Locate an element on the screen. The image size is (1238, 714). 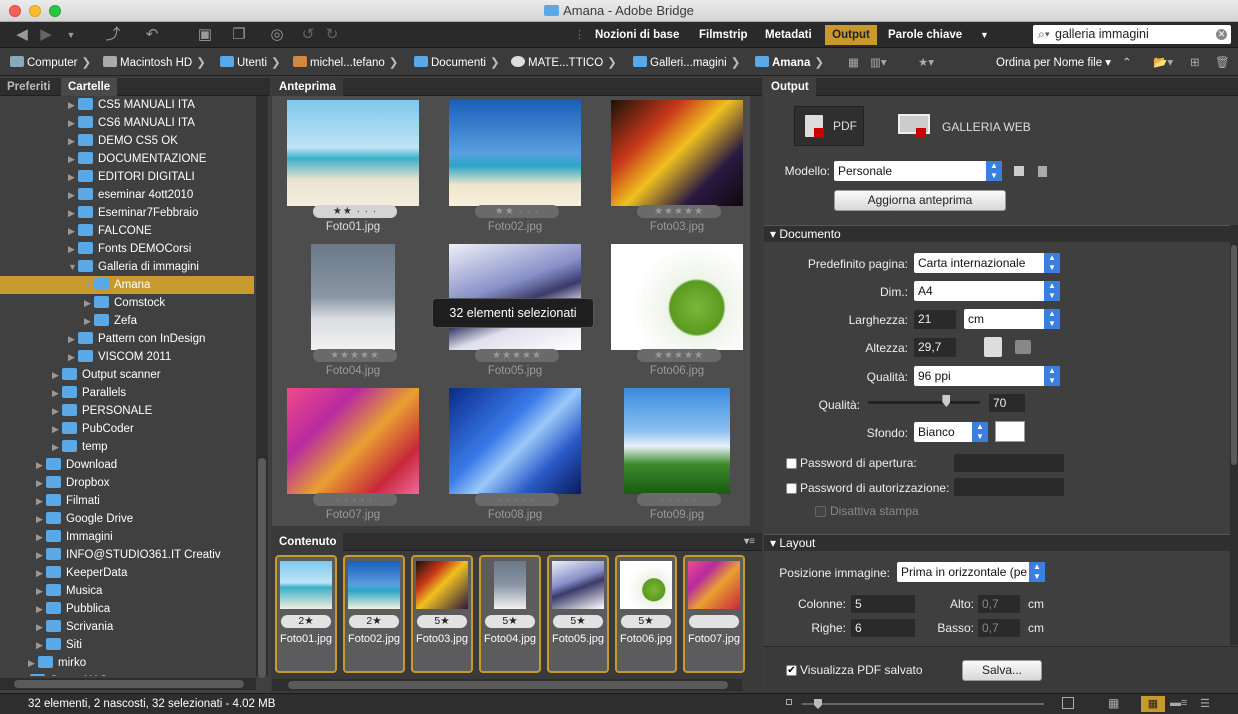
folder-tree-item: ▶ Download is located at coordinates (127, 465).